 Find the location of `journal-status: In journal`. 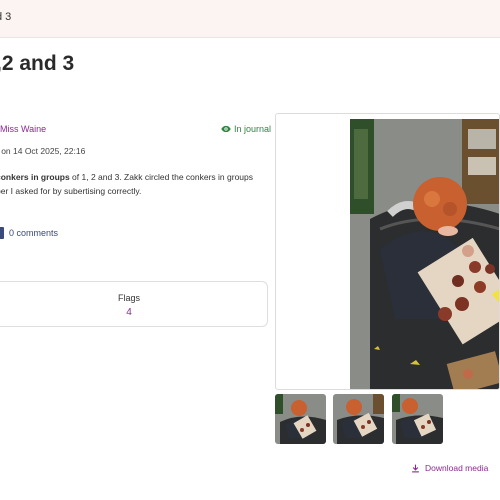

journal-status: In journal is located at coordinates (246, 129).